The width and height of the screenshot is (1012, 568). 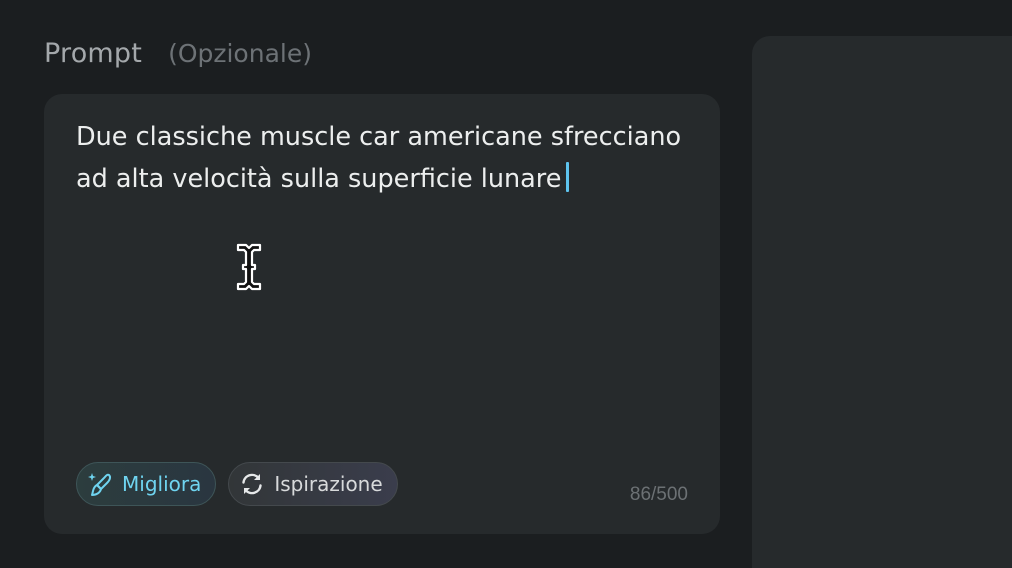 What do you see at coordinates (252, 484) in the screenshot?
I see `refresh-icon` at bounding box center [252, 484].